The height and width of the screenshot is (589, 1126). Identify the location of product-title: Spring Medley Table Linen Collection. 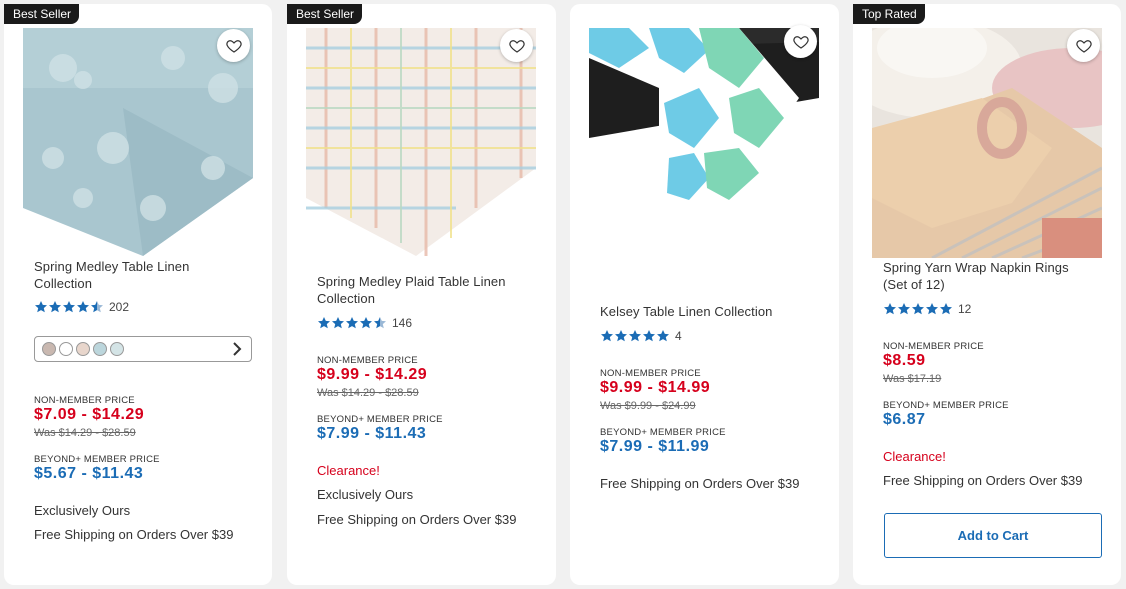
(139, 275).